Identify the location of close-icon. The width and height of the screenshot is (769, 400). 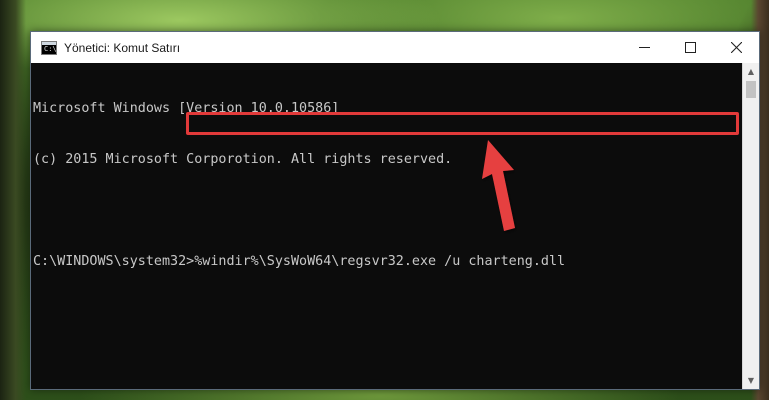
(736, 47).